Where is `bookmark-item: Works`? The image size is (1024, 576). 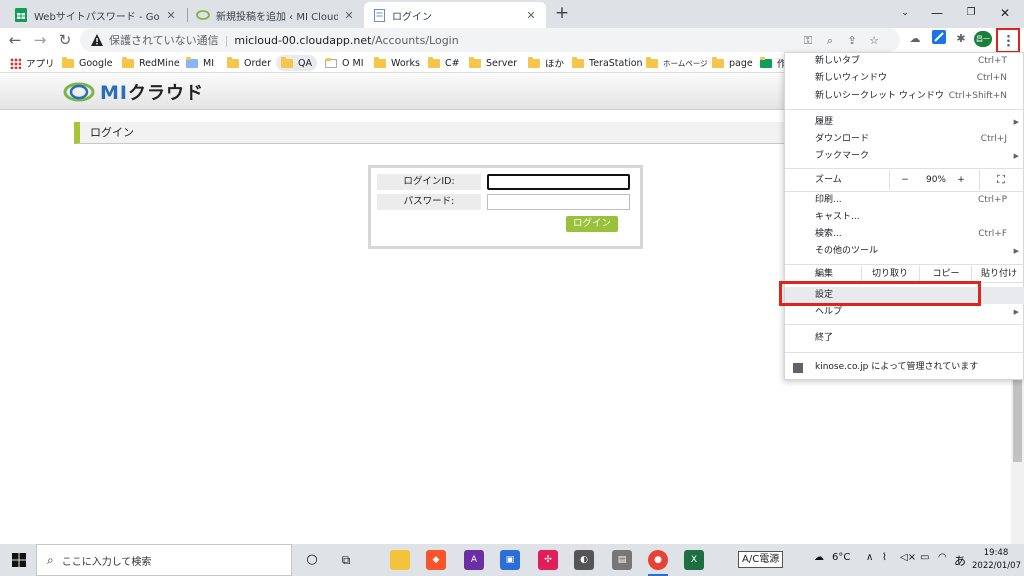 bookmark-item: Works is located at coordinates (397, 63).